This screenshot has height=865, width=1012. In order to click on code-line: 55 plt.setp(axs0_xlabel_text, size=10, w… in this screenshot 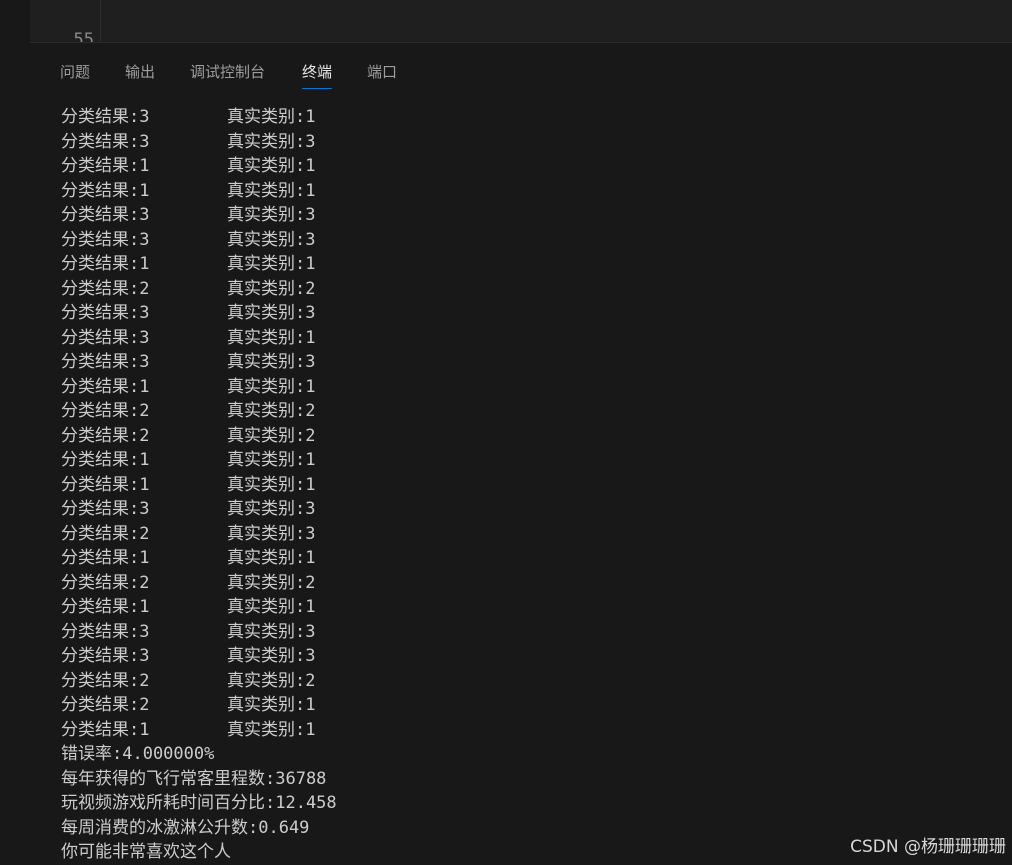, I will do `click(62, 23)`.